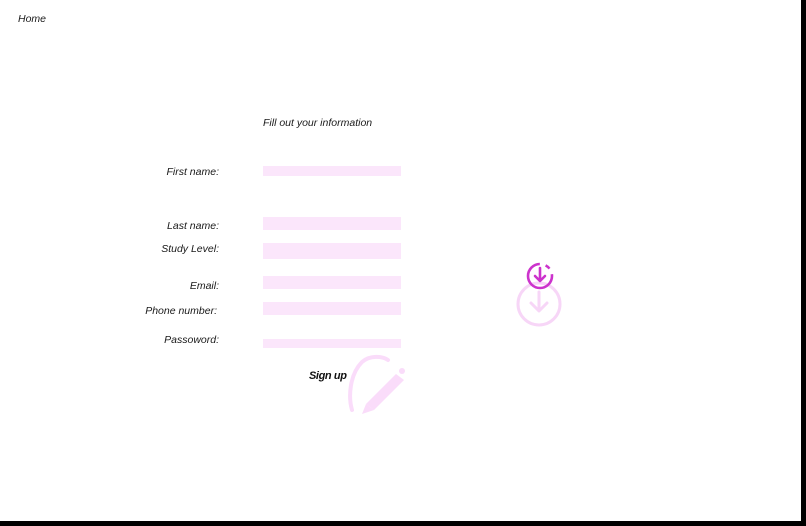 The image size is (806, 526). I want to click on first-name-field, so click(332, 171).